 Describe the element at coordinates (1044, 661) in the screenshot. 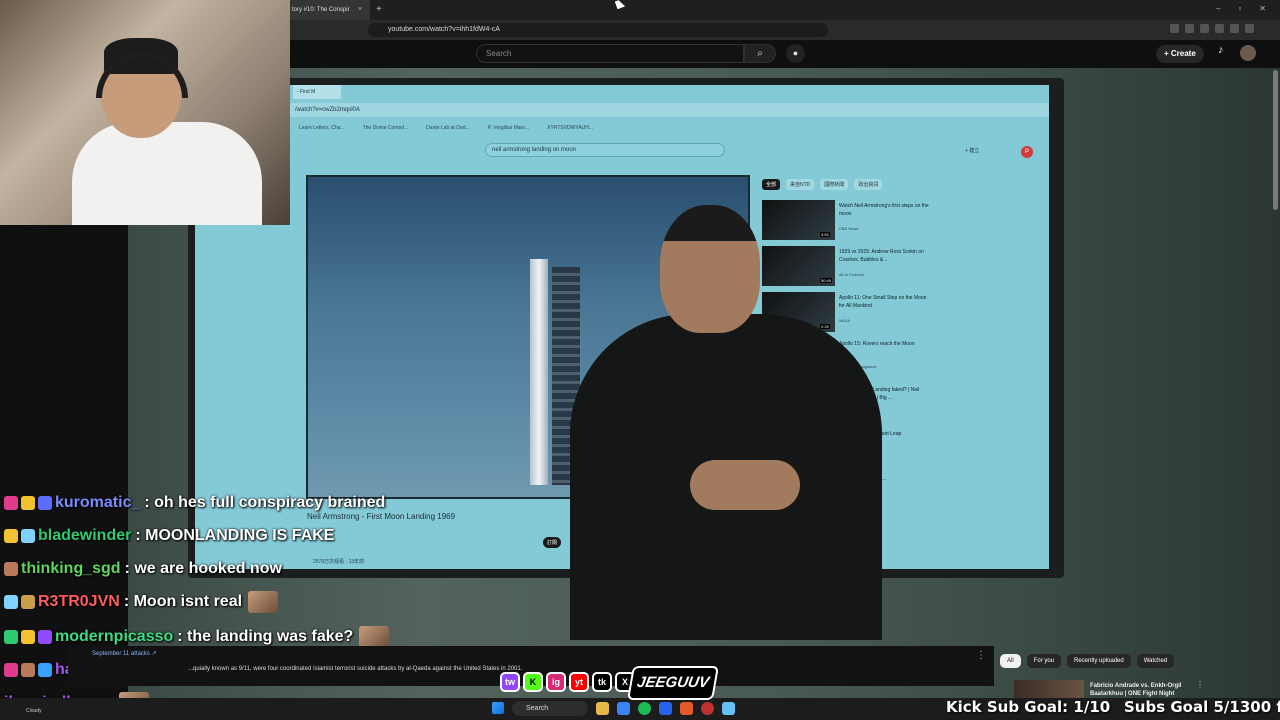

I see `chip-for-you: For you` at that location.